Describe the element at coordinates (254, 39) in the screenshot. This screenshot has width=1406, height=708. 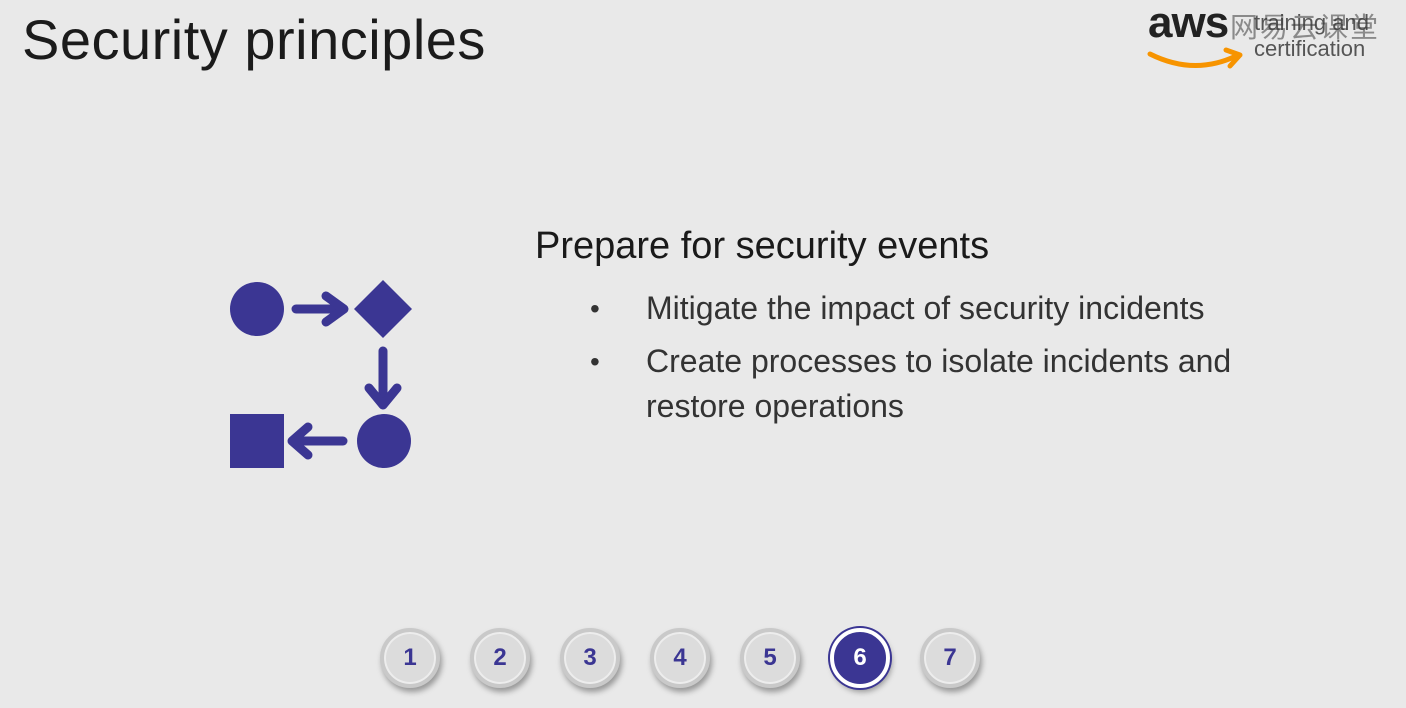
I see `slide-title: Security principles` at that location.